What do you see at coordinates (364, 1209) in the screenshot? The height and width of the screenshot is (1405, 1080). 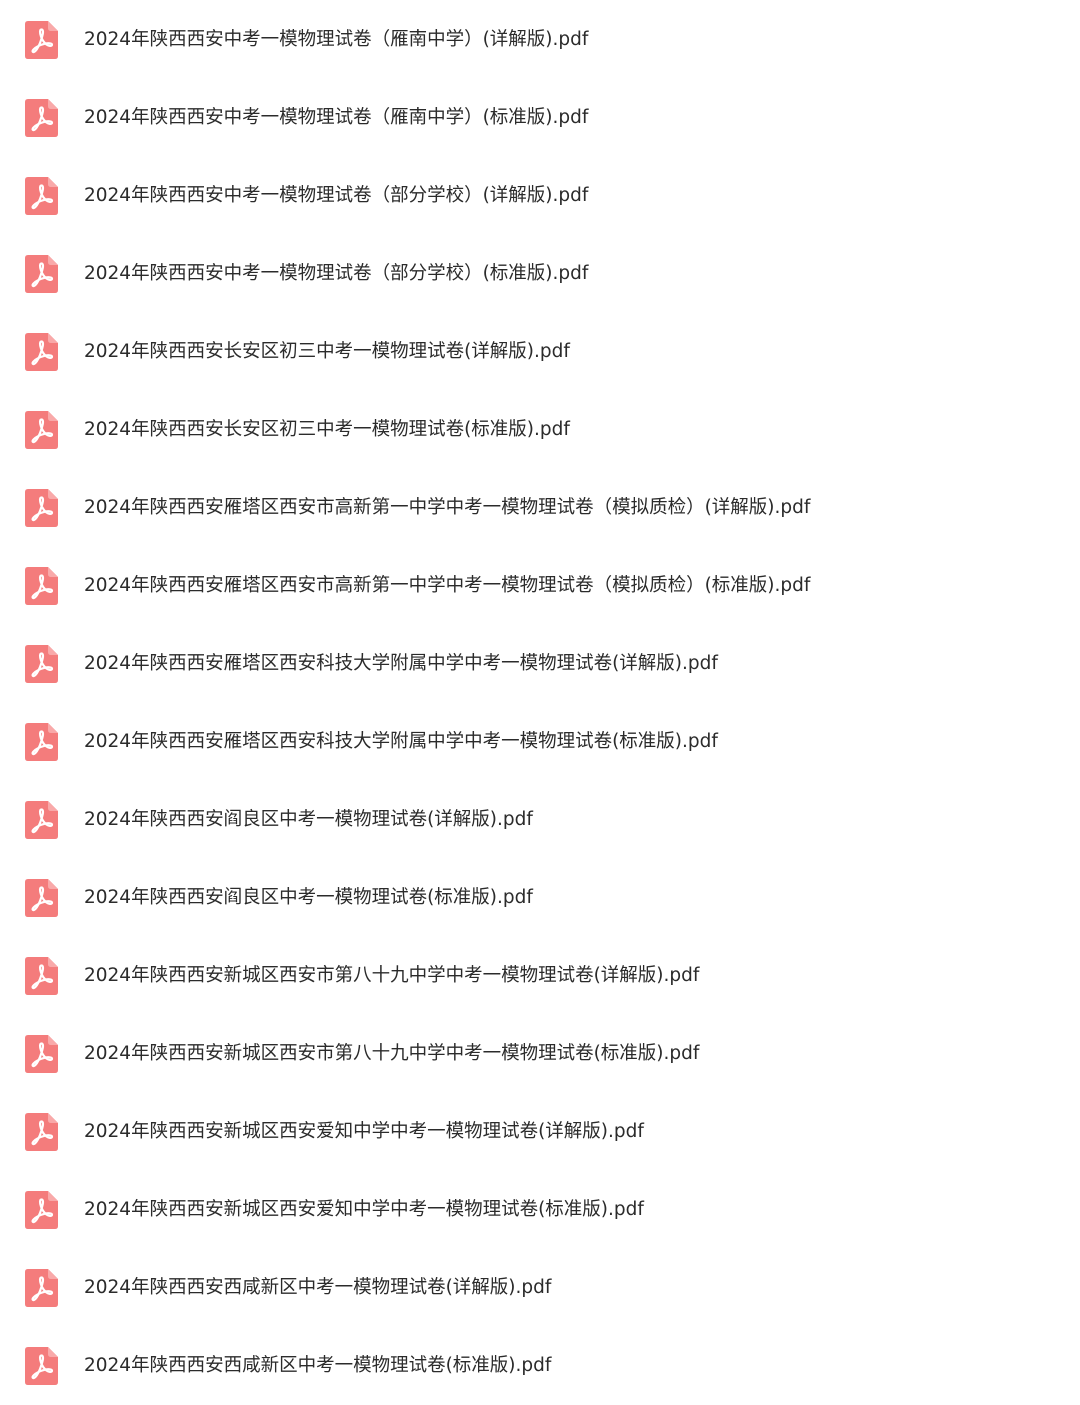 I see `file-name: 2024年陕西西安新城区西安爱知中学中考一模物理试卷(标准版).pdf` at bounding box center [364, 1209].